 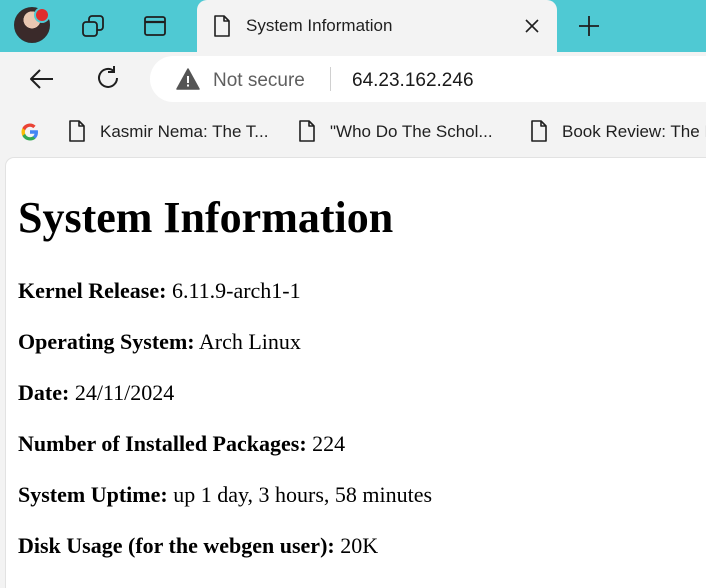 What do you see at coordinates (236, 290) in the screenshot?
I see `info-value: 6.11.9-arch1-1` at bounding box center [236, 290].